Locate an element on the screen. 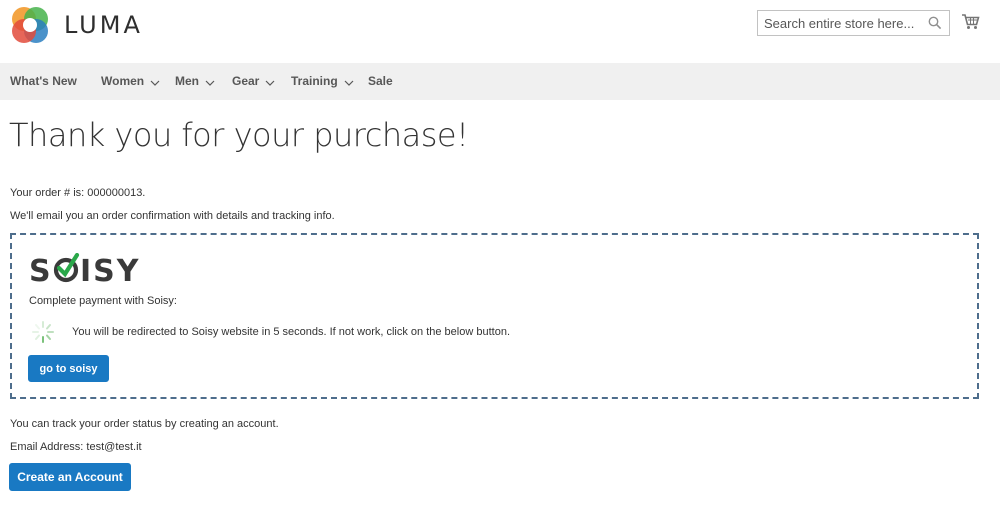 This screenshot has width=1000, height=523. nav-item-sale: Sale is located at coordinates (380, 81).